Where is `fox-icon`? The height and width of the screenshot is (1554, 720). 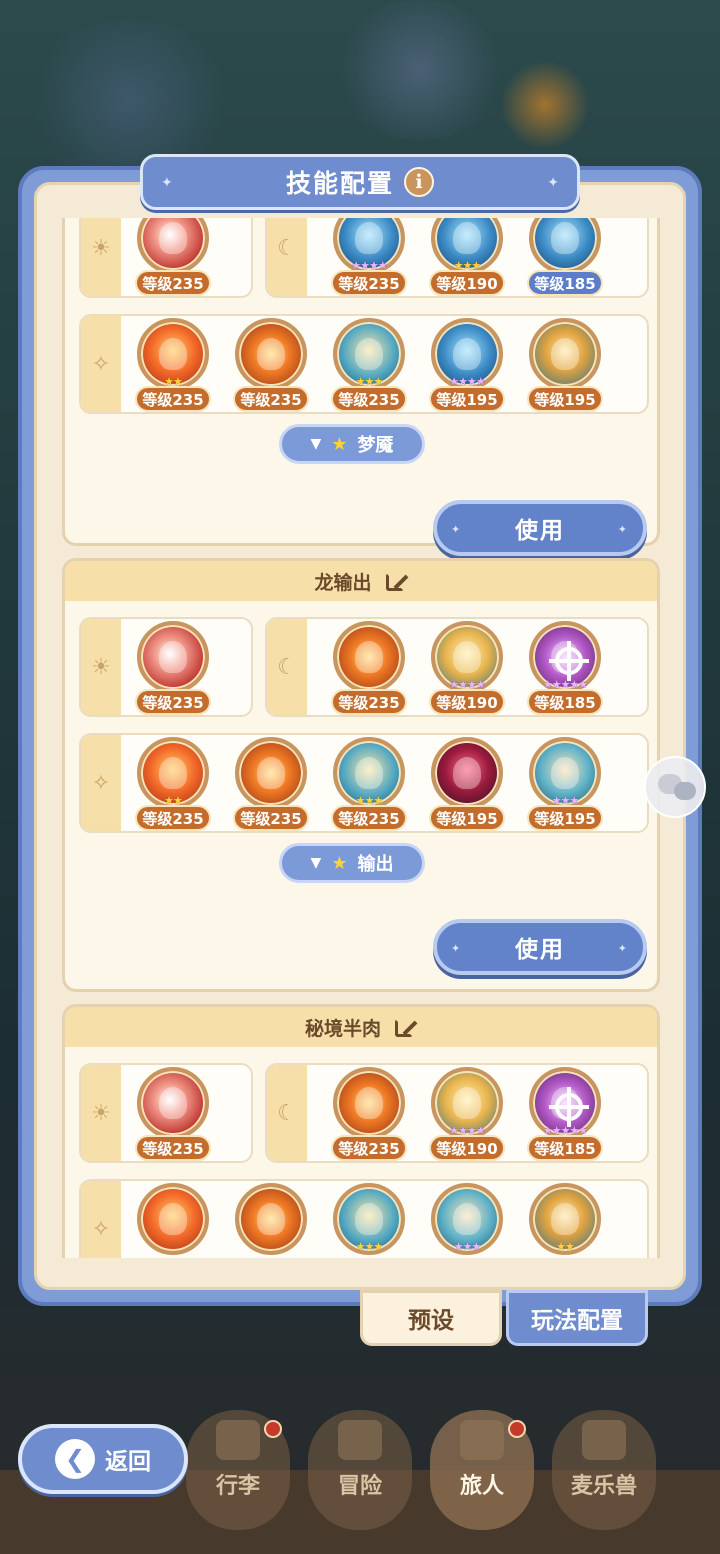 fox-icon is located at coordinates (604, 1440).